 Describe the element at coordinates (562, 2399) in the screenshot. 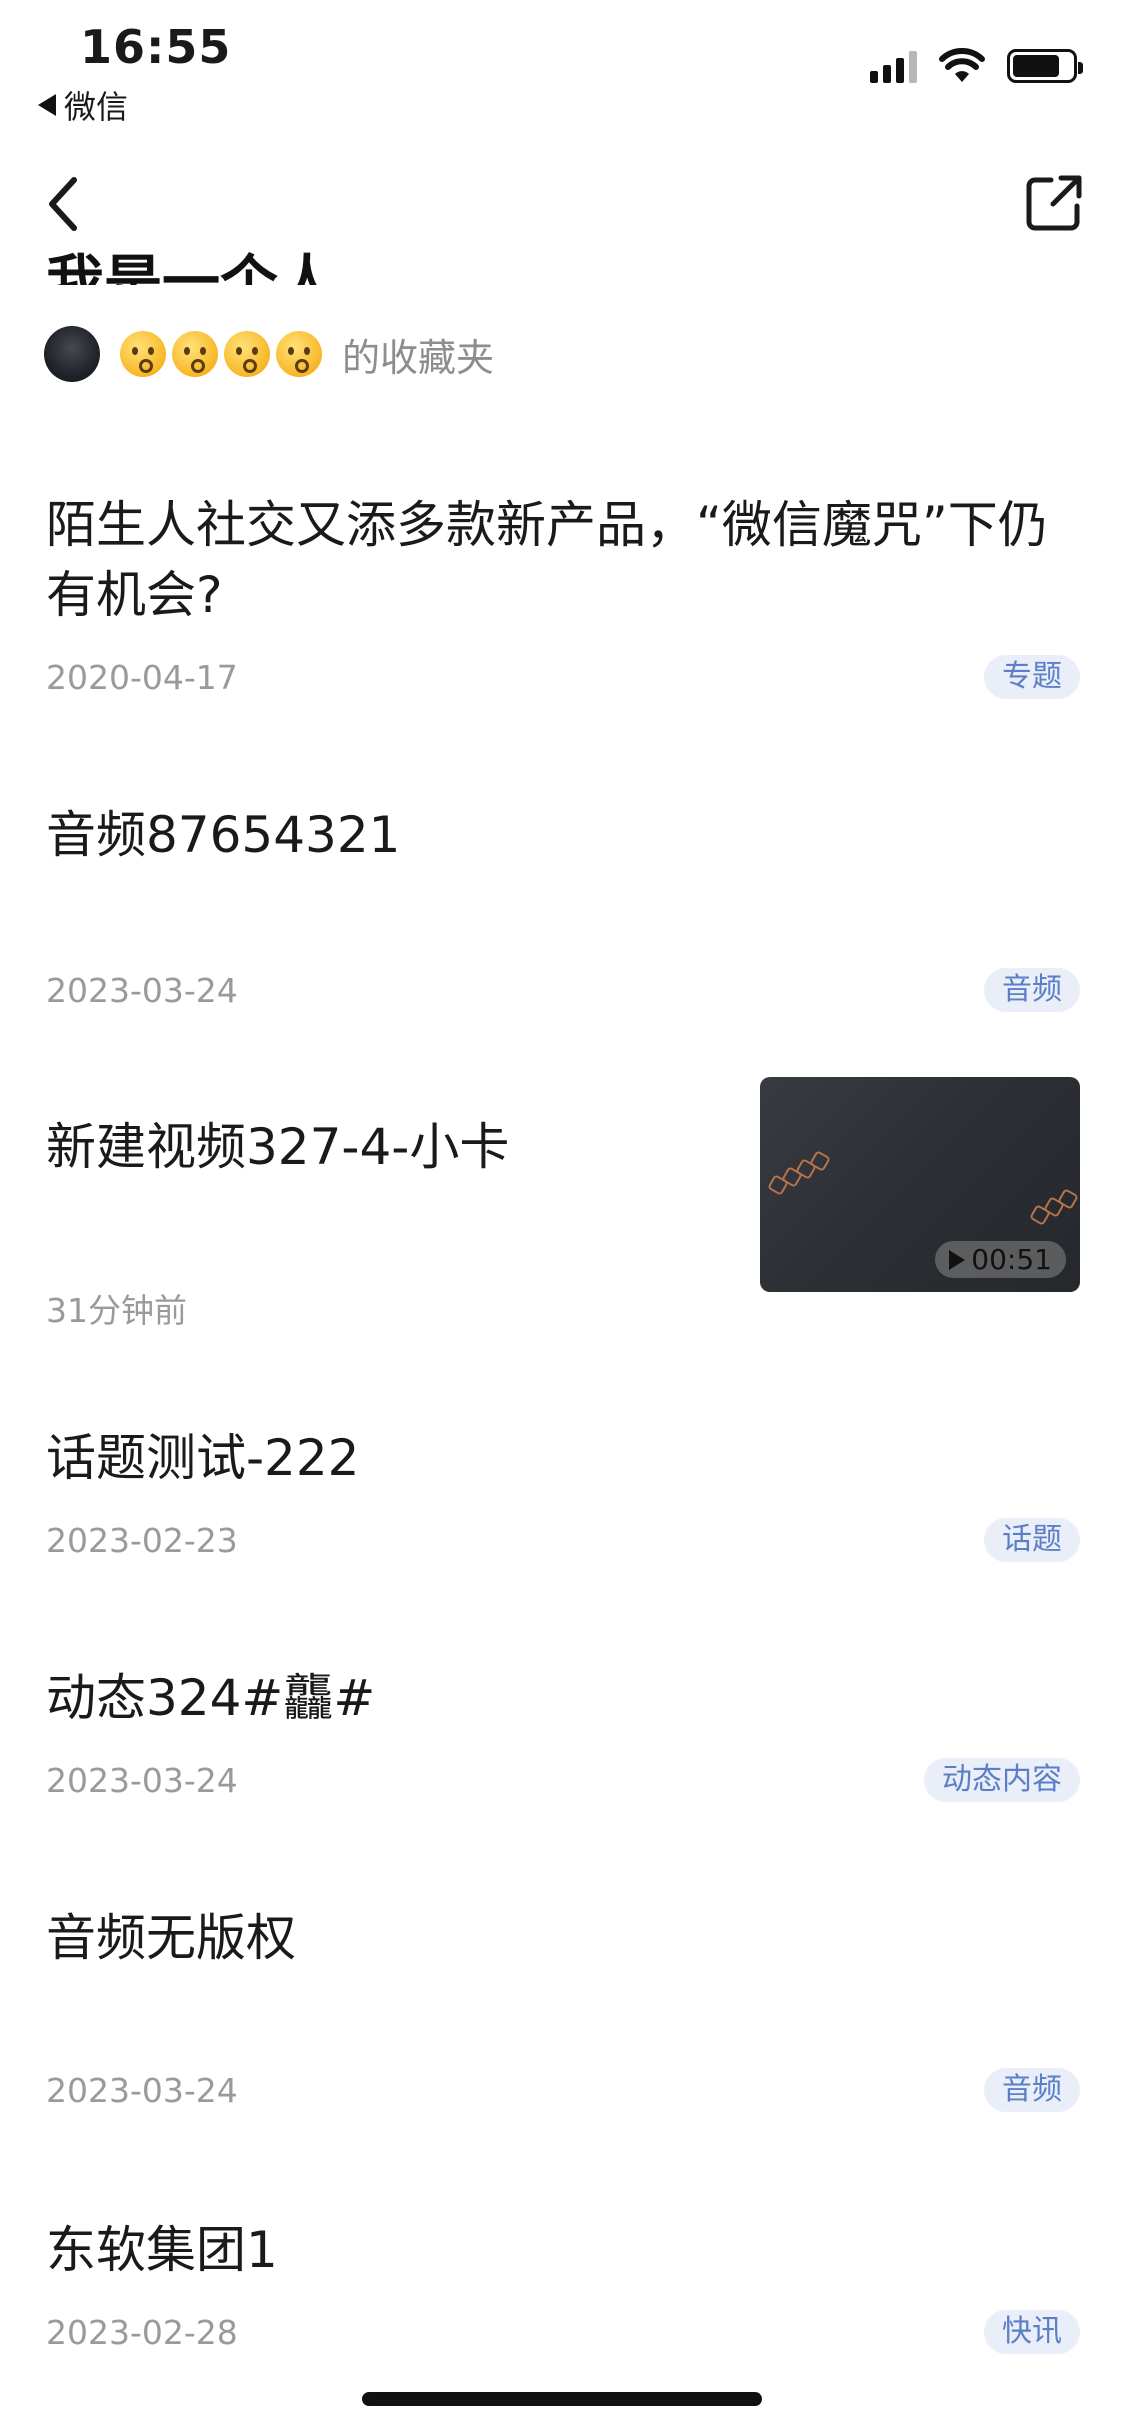

I see `home-indicator` at that location.